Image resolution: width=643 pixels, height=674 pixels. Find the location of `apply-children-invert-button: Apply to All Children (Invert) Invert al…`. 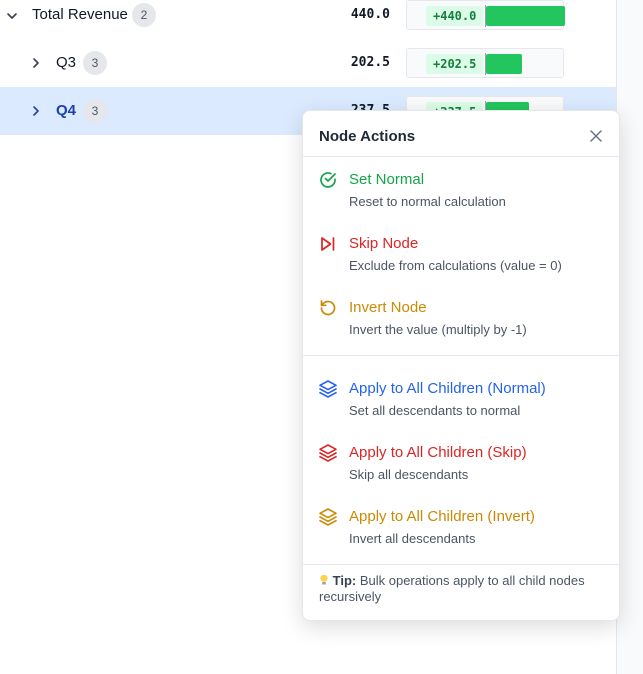

apply-children-invert-button: Apply to All Children (Invert) Invert al… is located at coordinates (461, 535).